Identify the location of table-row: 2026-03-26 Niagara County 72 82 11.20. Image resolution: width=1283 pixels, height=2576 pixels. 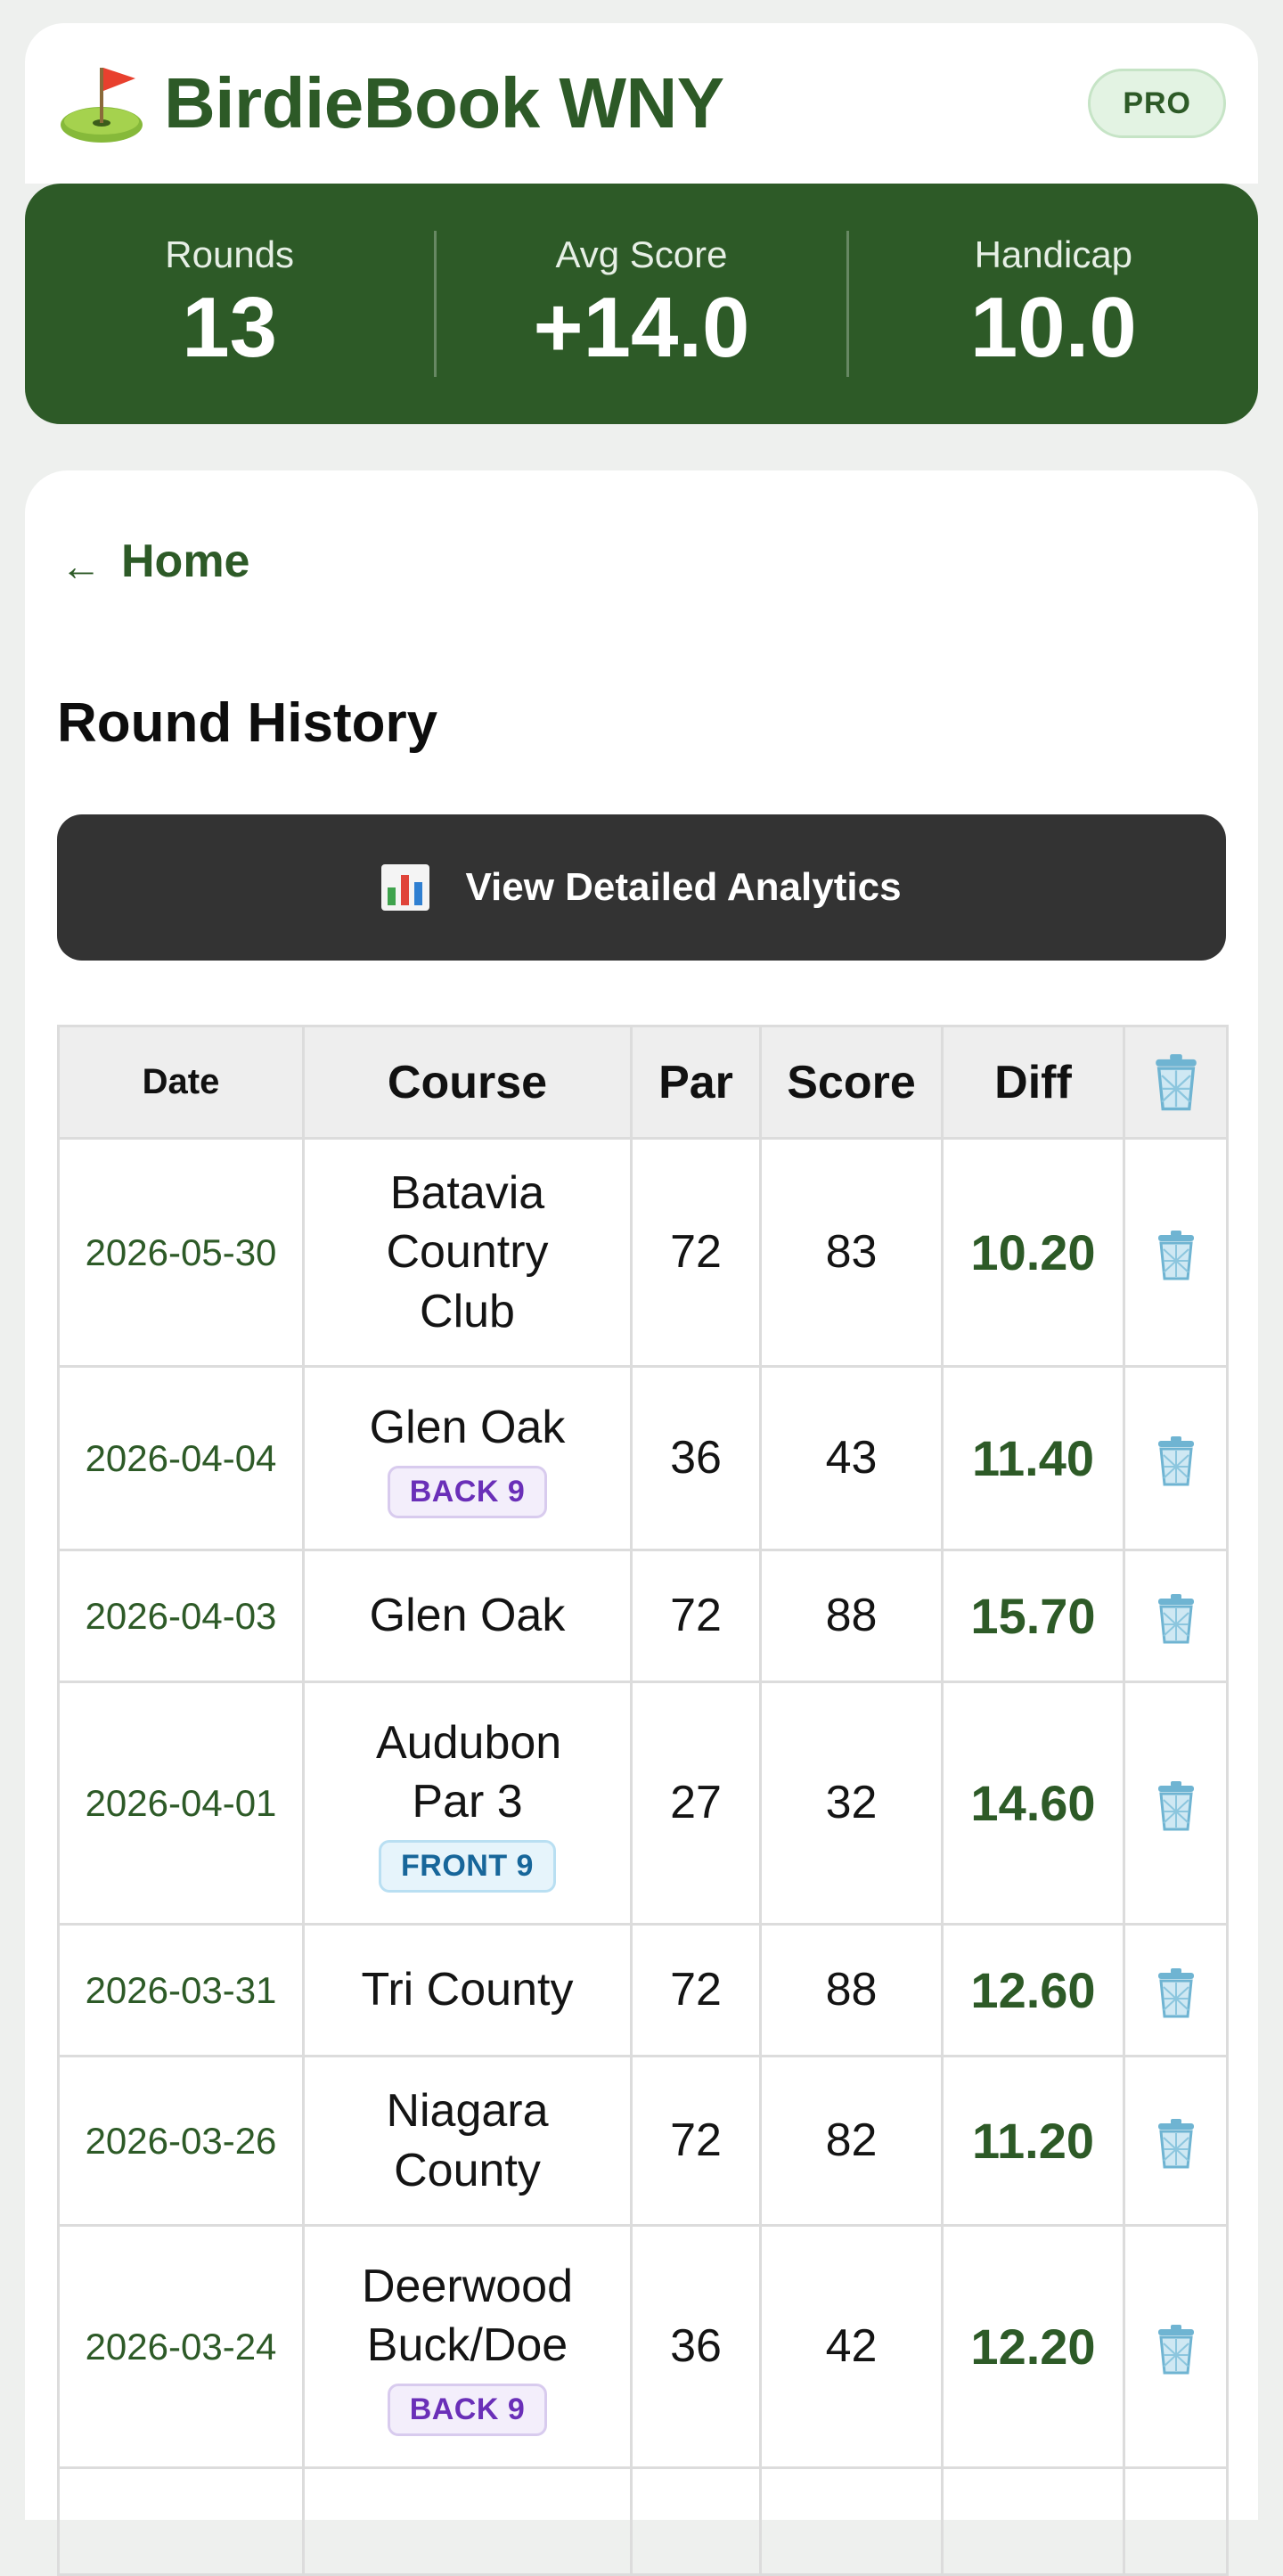
(643, 2141).